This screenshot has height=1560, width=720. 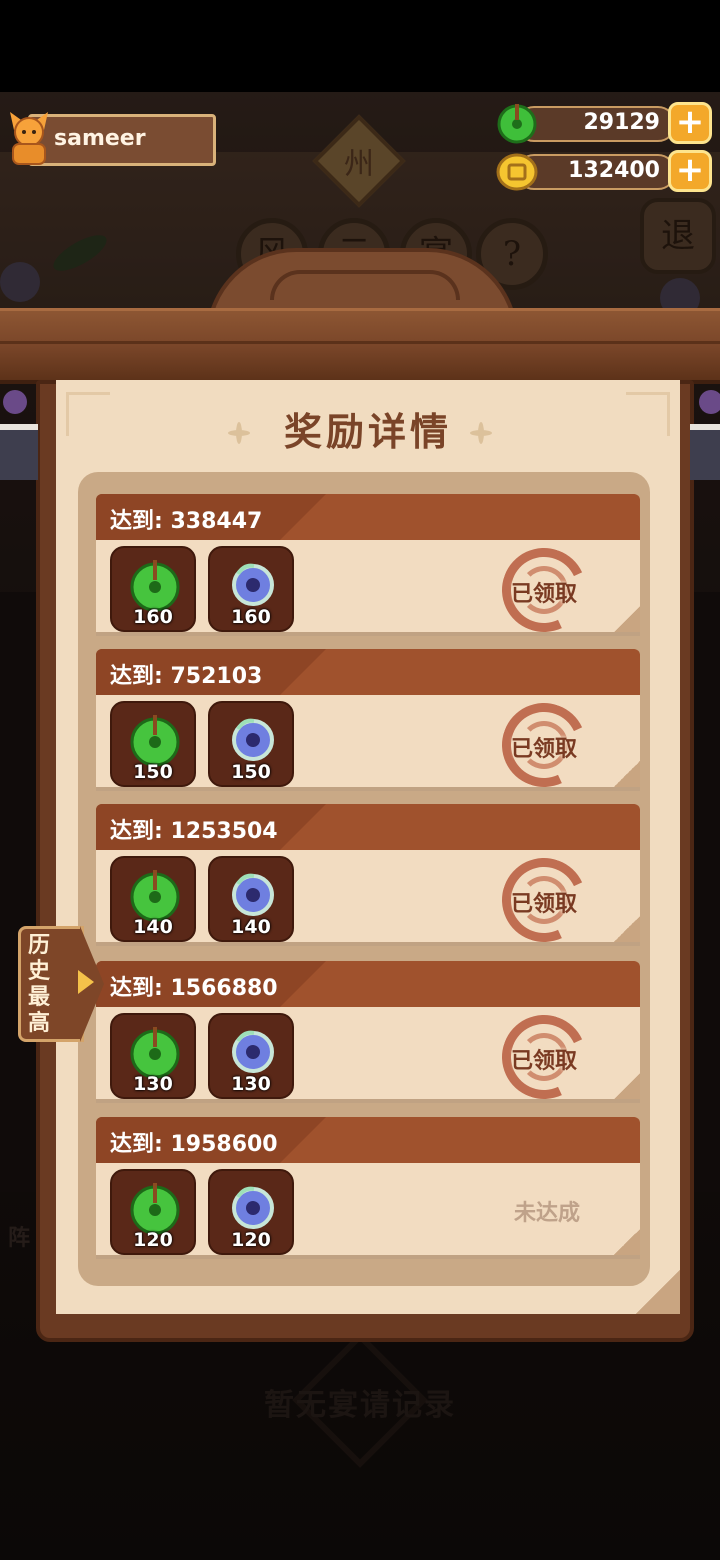 I want to click on reward-row-body: 140 140 已领取, so click(x=368, y=900).